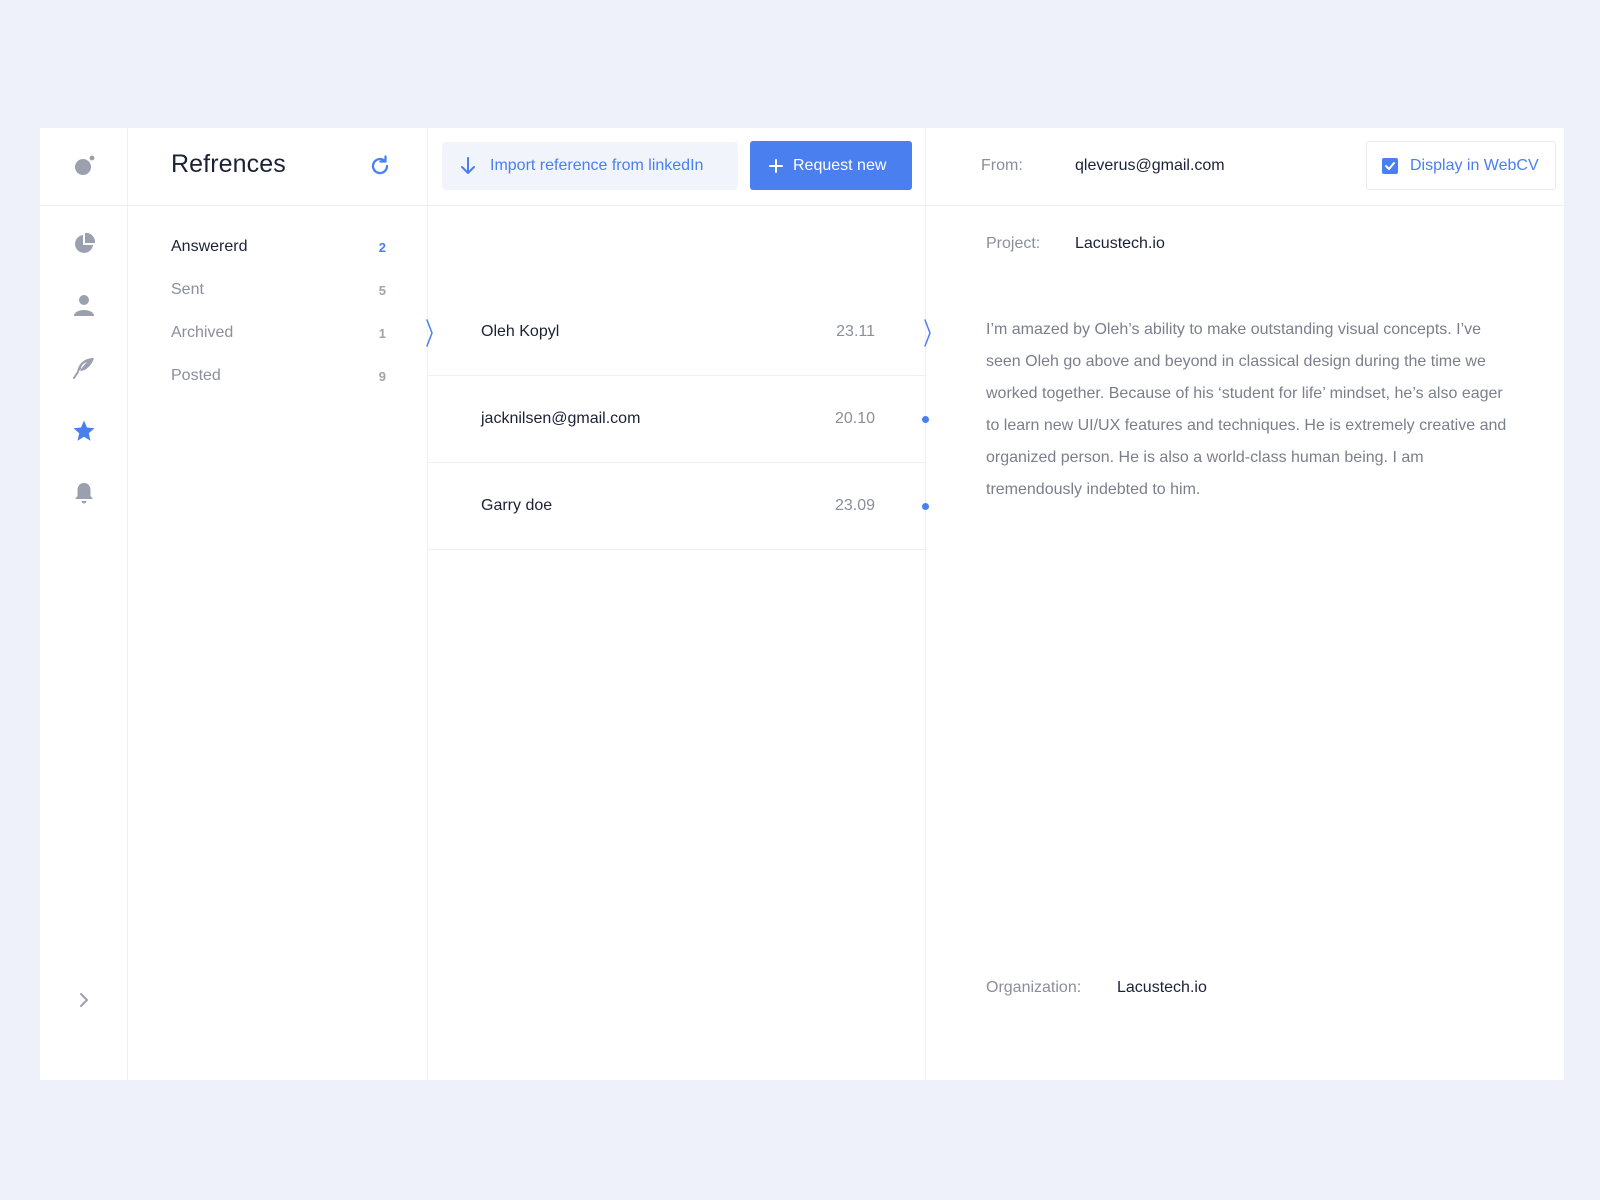 This screenshot has height=1200, width=1600. Describe the element at coordinates (84, 368) in the screenshot. I see `feather-icon` at that location.